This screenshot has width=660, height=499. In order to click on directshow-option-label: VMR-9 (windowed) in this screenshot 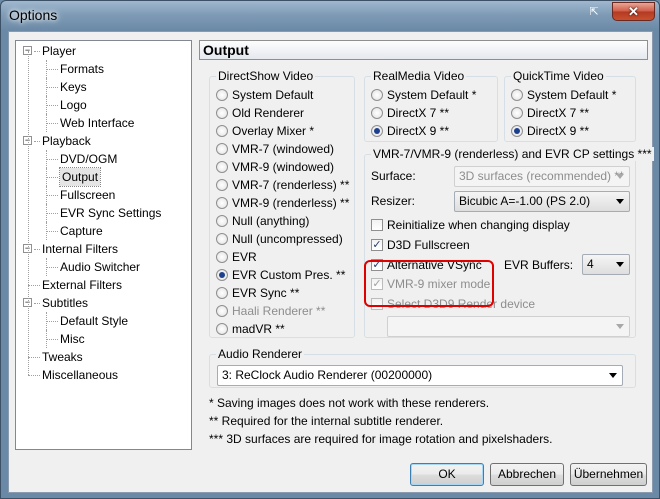, I will do `click(283, 167)`.